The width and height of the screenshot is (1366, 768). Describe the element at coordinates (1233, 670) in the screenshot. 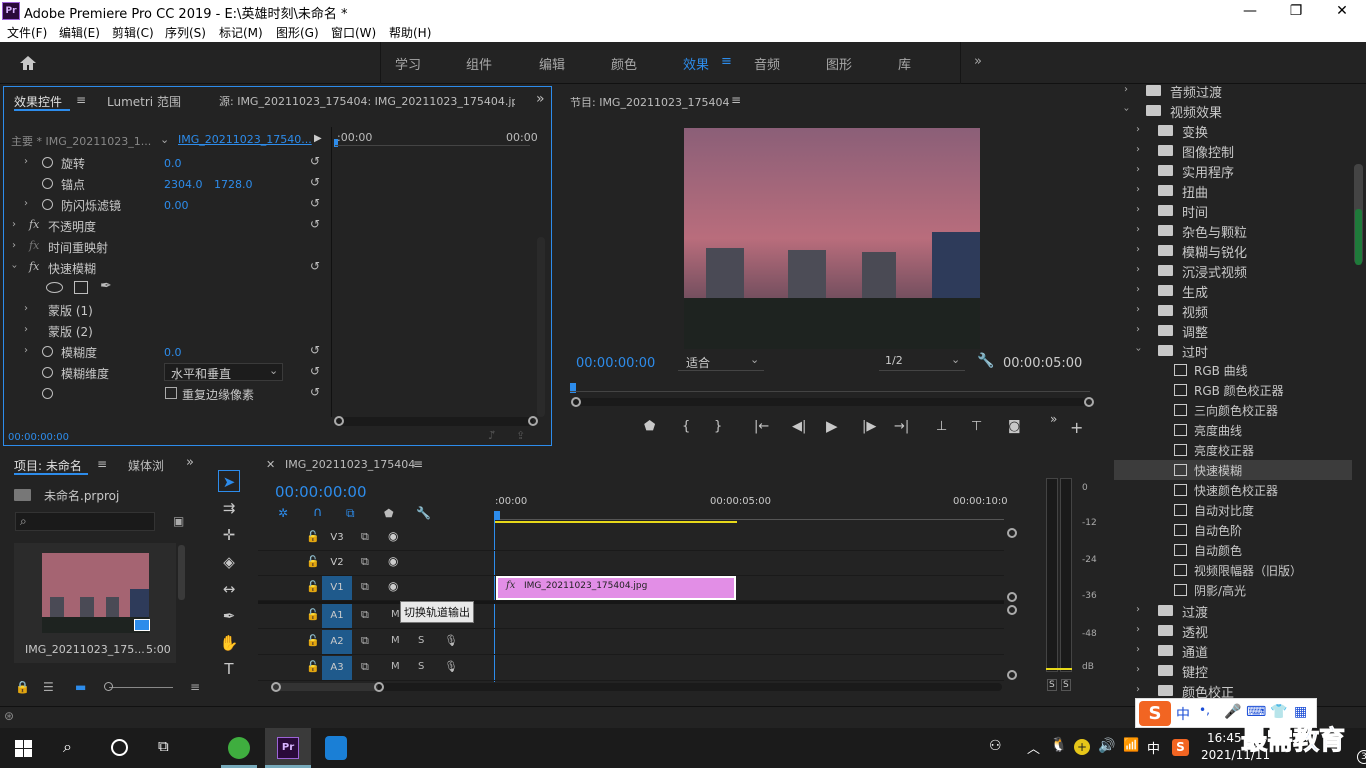

I see `effects-tree-item: › 键控` at that location.